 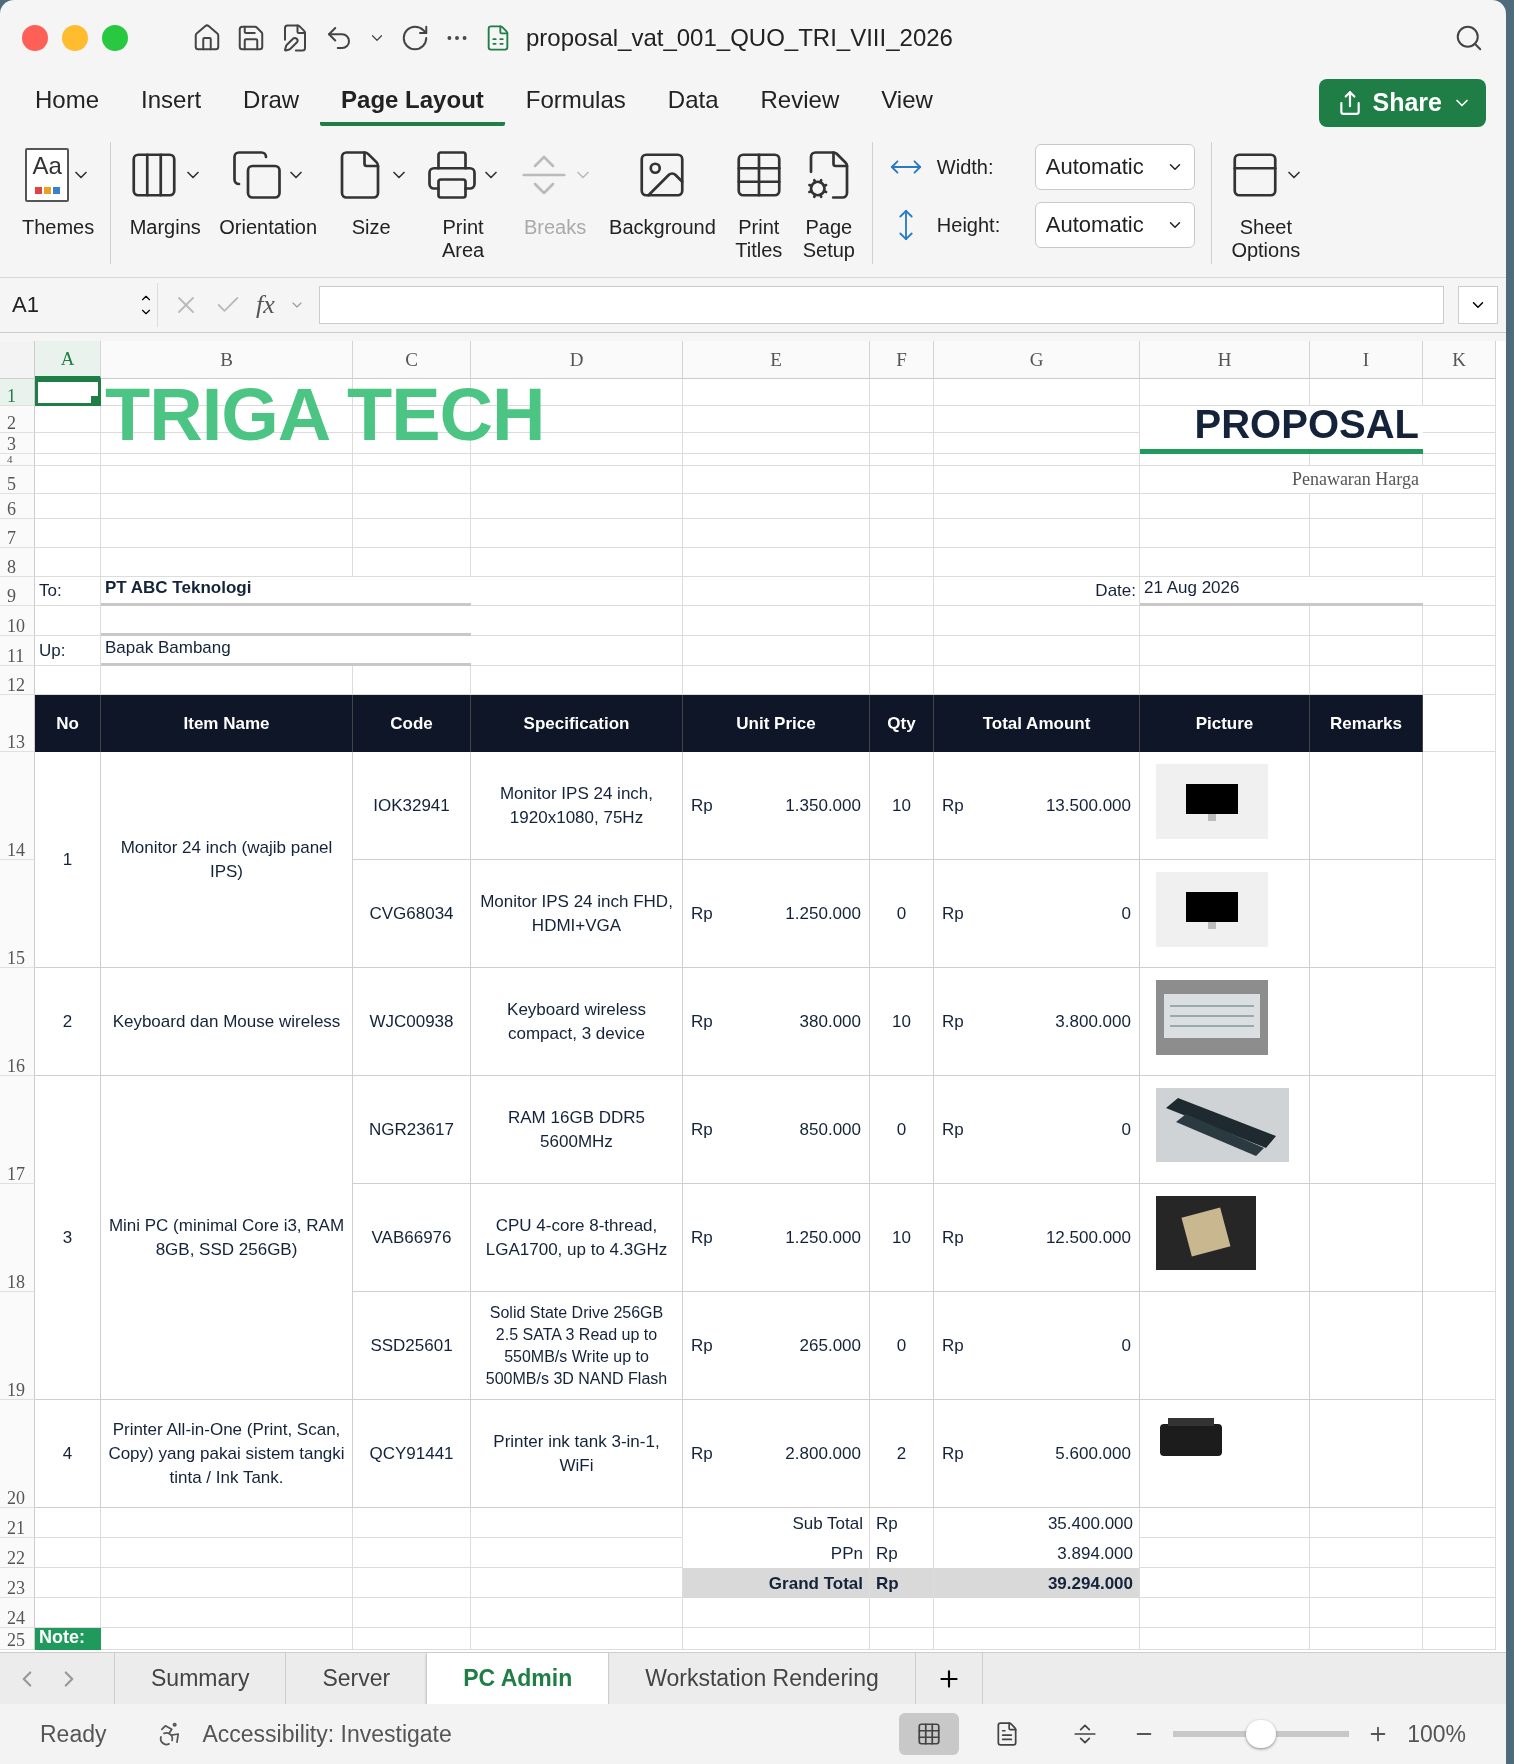 What do you see at coordinates (907, 102) in the screenshot?
I see `menu-tab: View` at bounding box center [907, 102].